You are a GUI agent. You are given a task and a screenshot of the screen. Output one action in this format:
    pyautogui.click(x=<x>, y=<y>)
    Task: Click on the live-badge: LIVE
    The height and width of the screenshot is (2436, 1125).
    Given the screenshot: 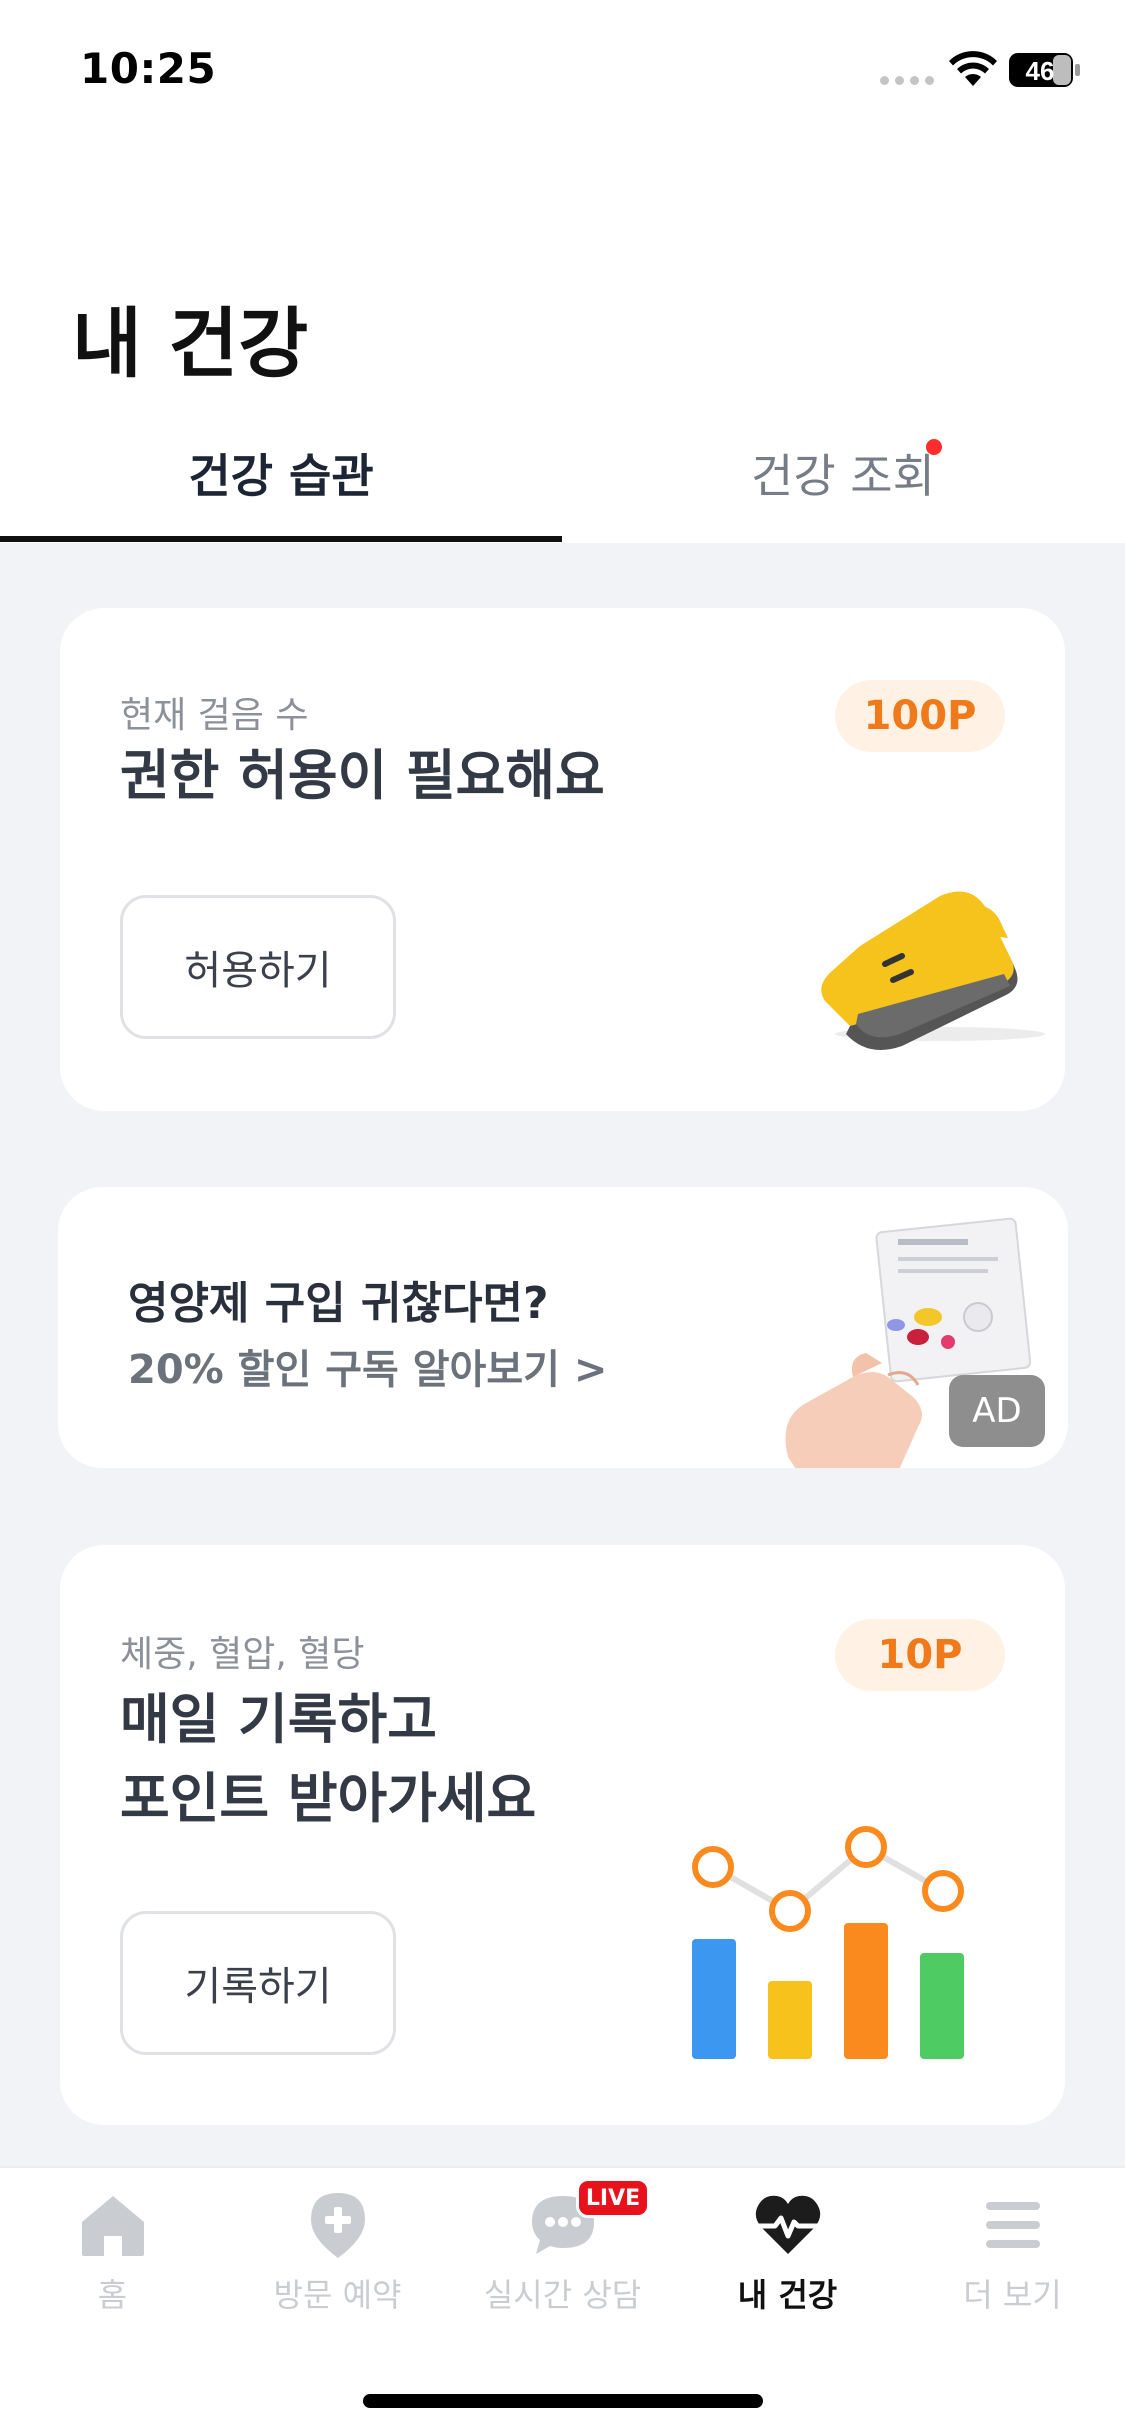 What is the action you would take?
    pyautogui.click(x=613, y=2198)
    